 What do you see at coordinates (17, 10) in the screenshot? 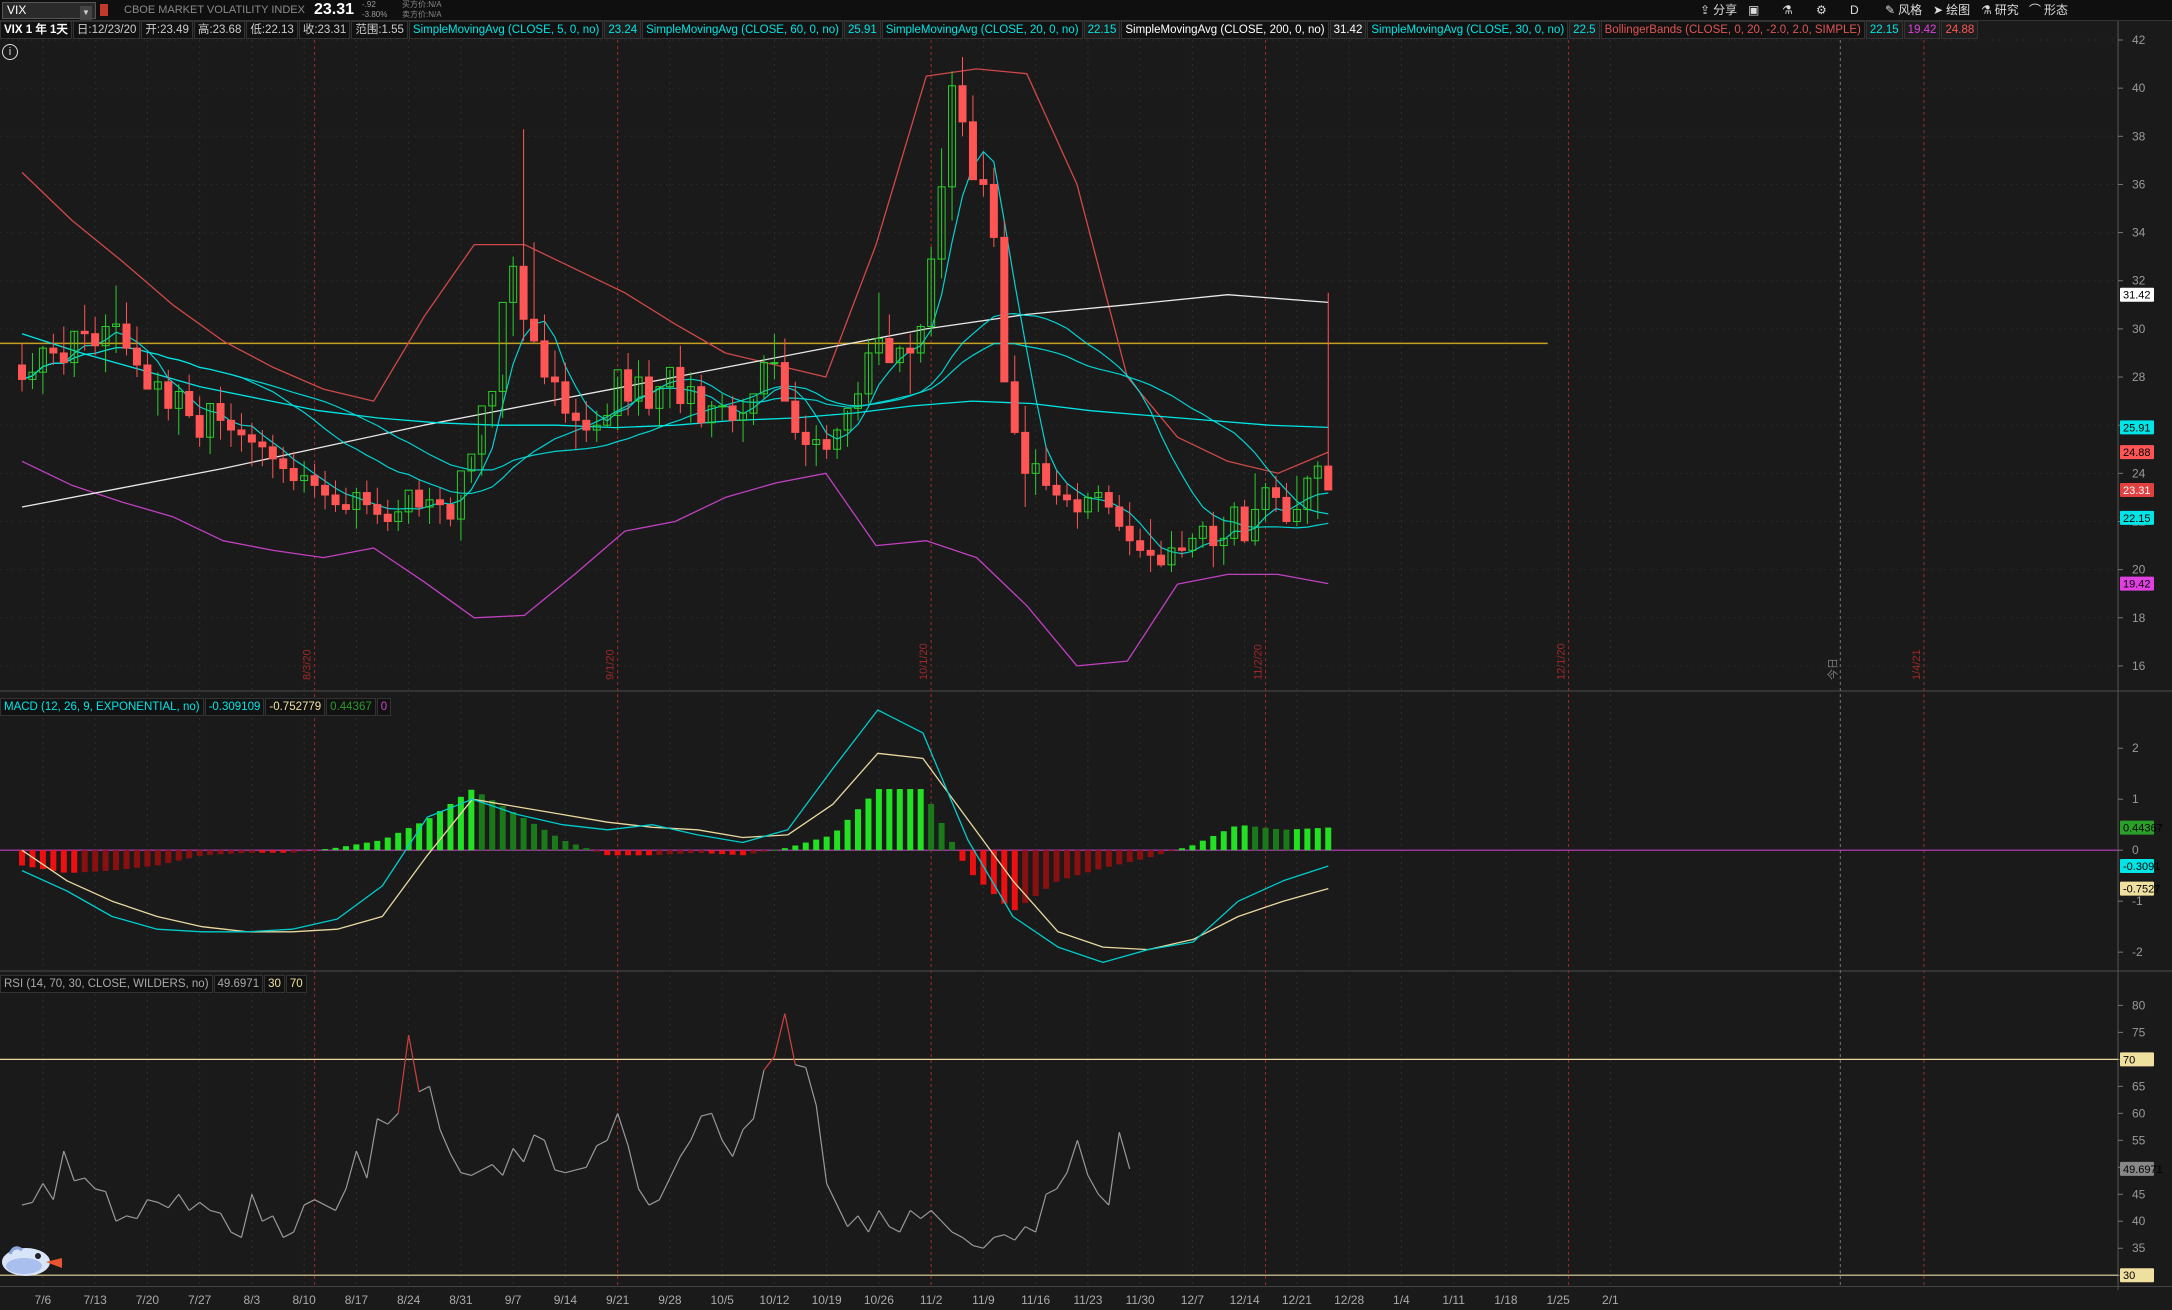
I see `symbol-value: VIX` at bounding box center [17, 10].